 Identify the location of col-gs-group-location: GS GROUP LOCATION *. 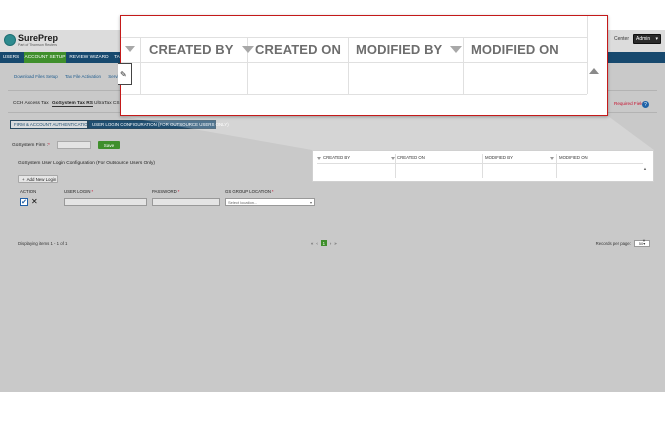
(249, 191).